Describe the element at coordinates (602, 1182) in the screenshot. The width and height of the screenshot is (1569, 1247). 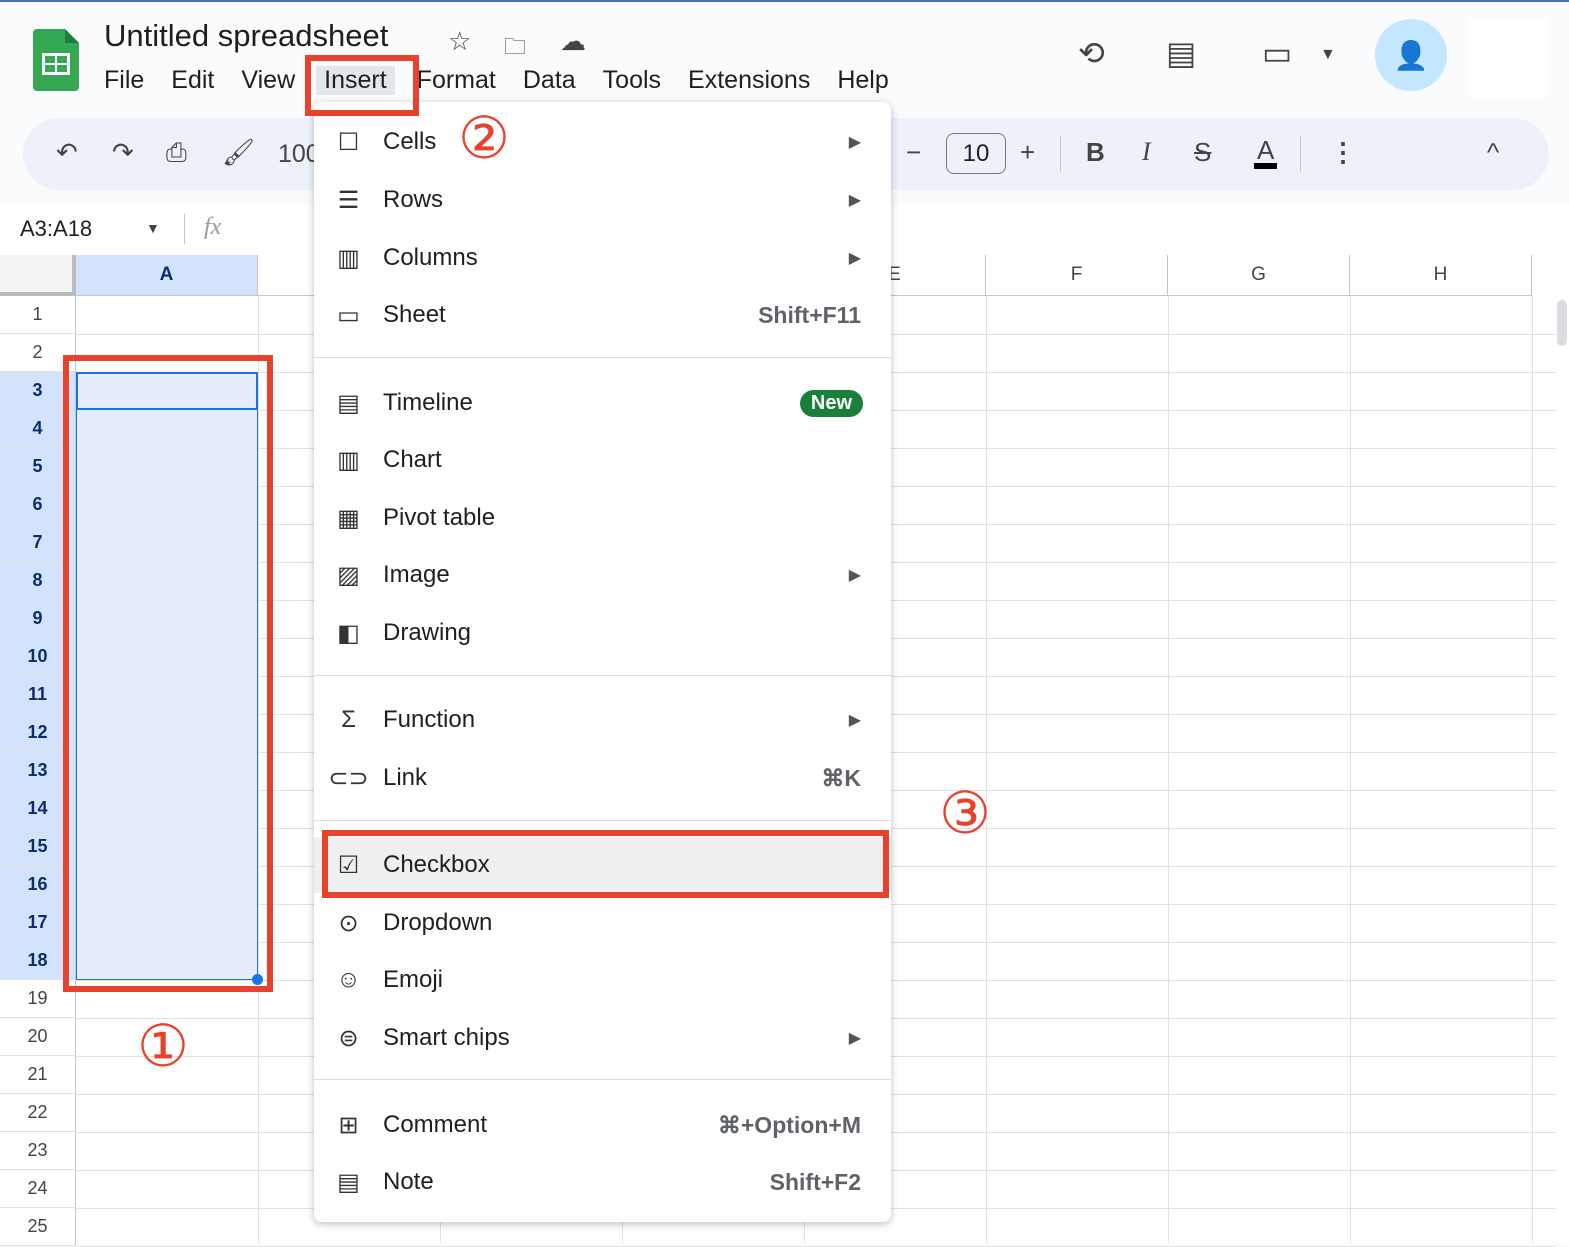
I see `menu-item-note: ▤ Note Shift+F2` at that location.